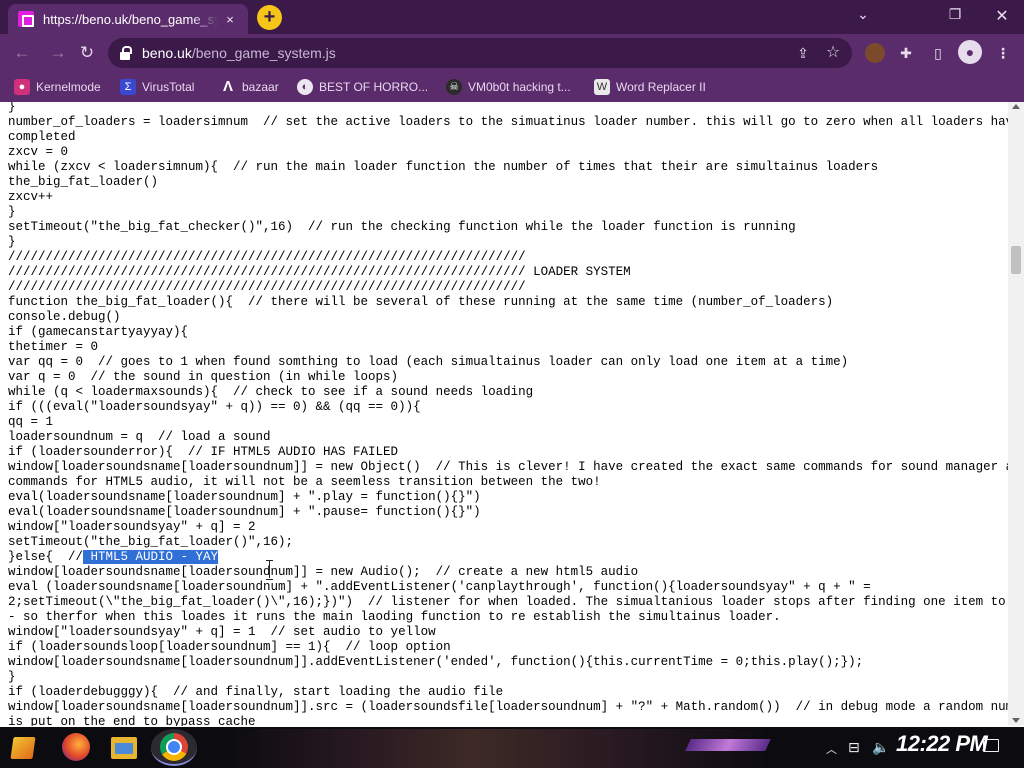  Describe the element at coordinates (508, 422) in the screenshot. I see `code-line: qq = 1` at that location.